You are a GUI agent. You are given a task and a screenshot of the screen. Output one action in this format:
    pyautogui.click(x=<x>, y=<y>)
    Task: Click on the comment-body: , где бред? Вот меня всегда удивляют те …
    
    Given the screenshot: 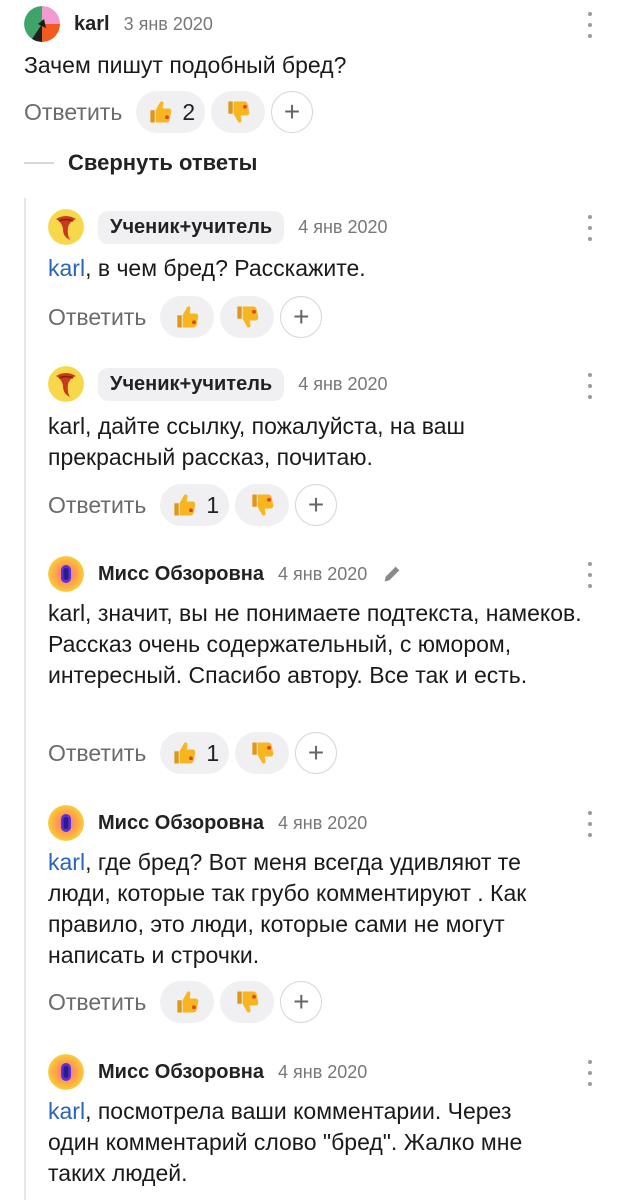 What is the action you would take?
    pyautogui.click(x=287, y=908)
    